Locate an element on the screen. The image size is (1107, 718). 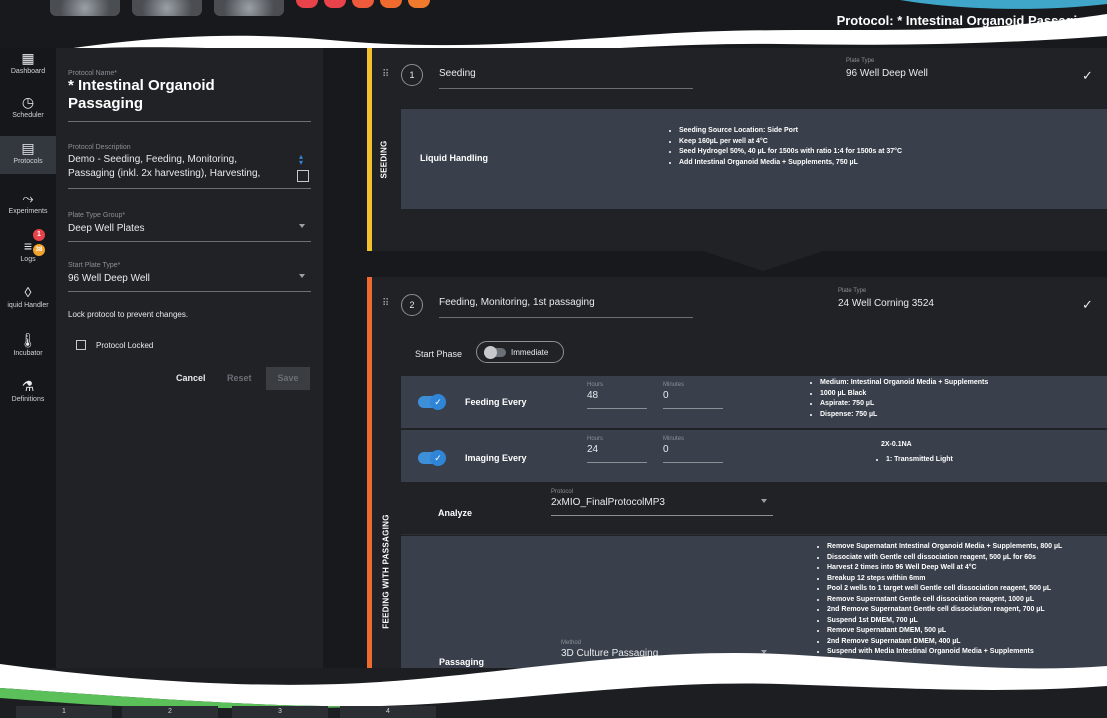
logs-badge-red: 1 is located at coordinates (39, 235).